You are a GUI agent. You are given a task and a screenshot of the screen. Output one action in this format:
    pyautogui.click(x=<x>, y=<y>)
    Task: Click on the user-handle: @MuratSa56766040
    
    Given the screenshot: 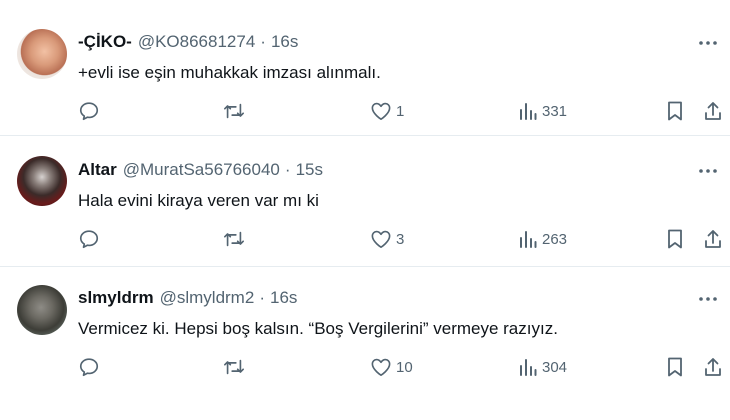 What is the action you would take?
    pyautogui.click(x=201, y=170)
    